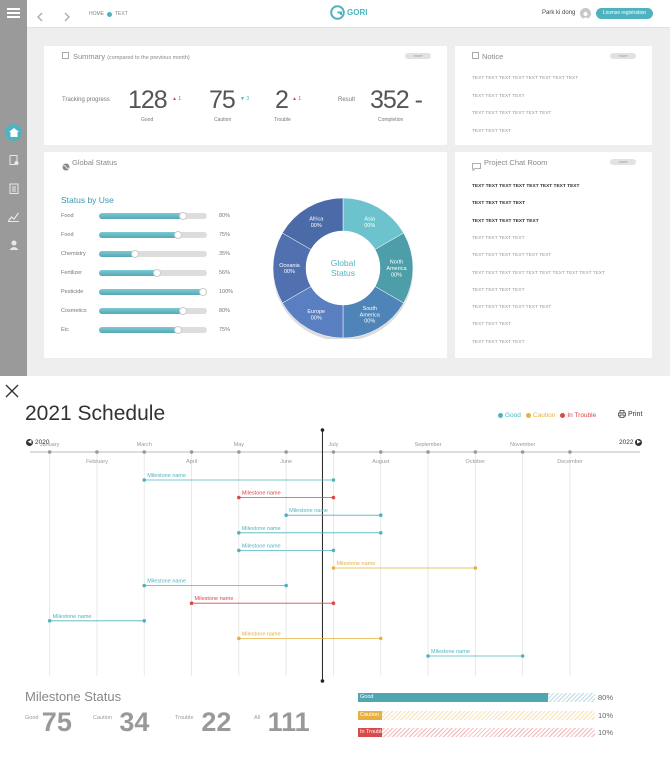  What do you see at coordinates (96, 14) in the screenshot?
I see `breadcrumb-home: HOME` at bounding box center [96, 14].